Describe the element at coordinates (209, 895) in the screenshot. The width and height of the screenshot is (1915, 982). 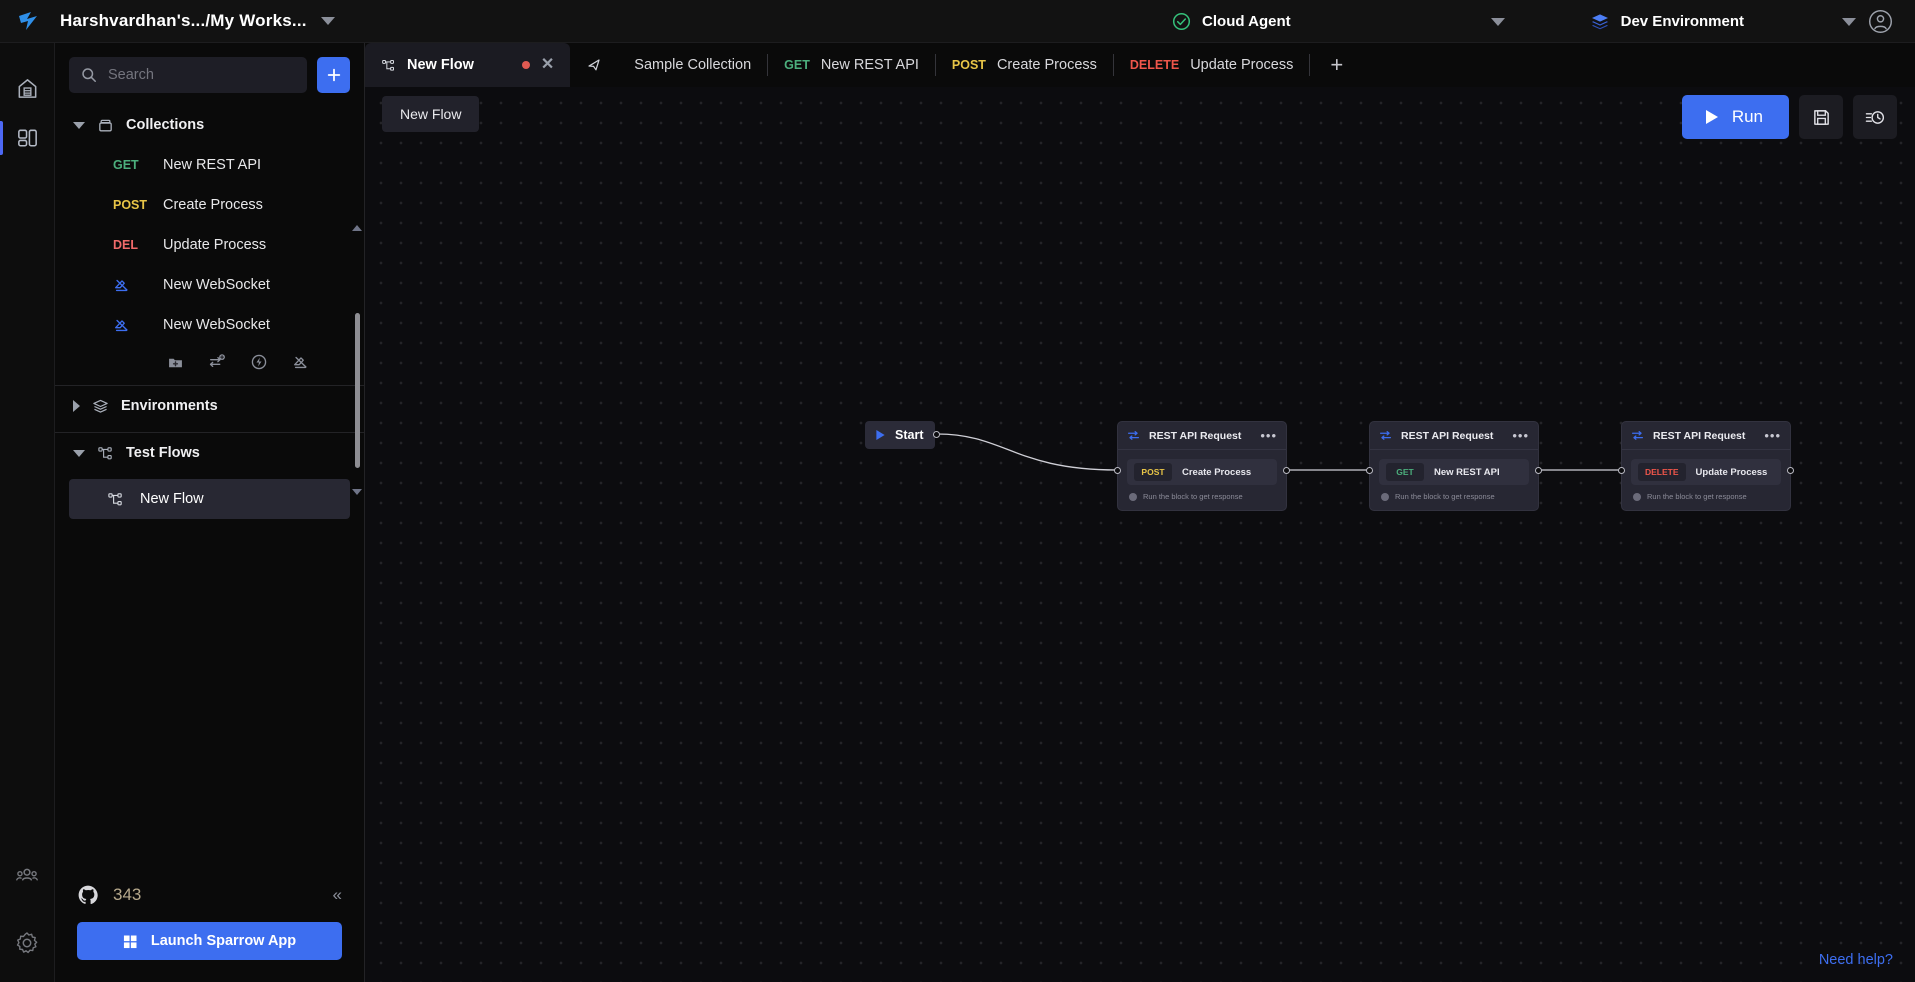
I see `github-stars: 343 «` at that location.